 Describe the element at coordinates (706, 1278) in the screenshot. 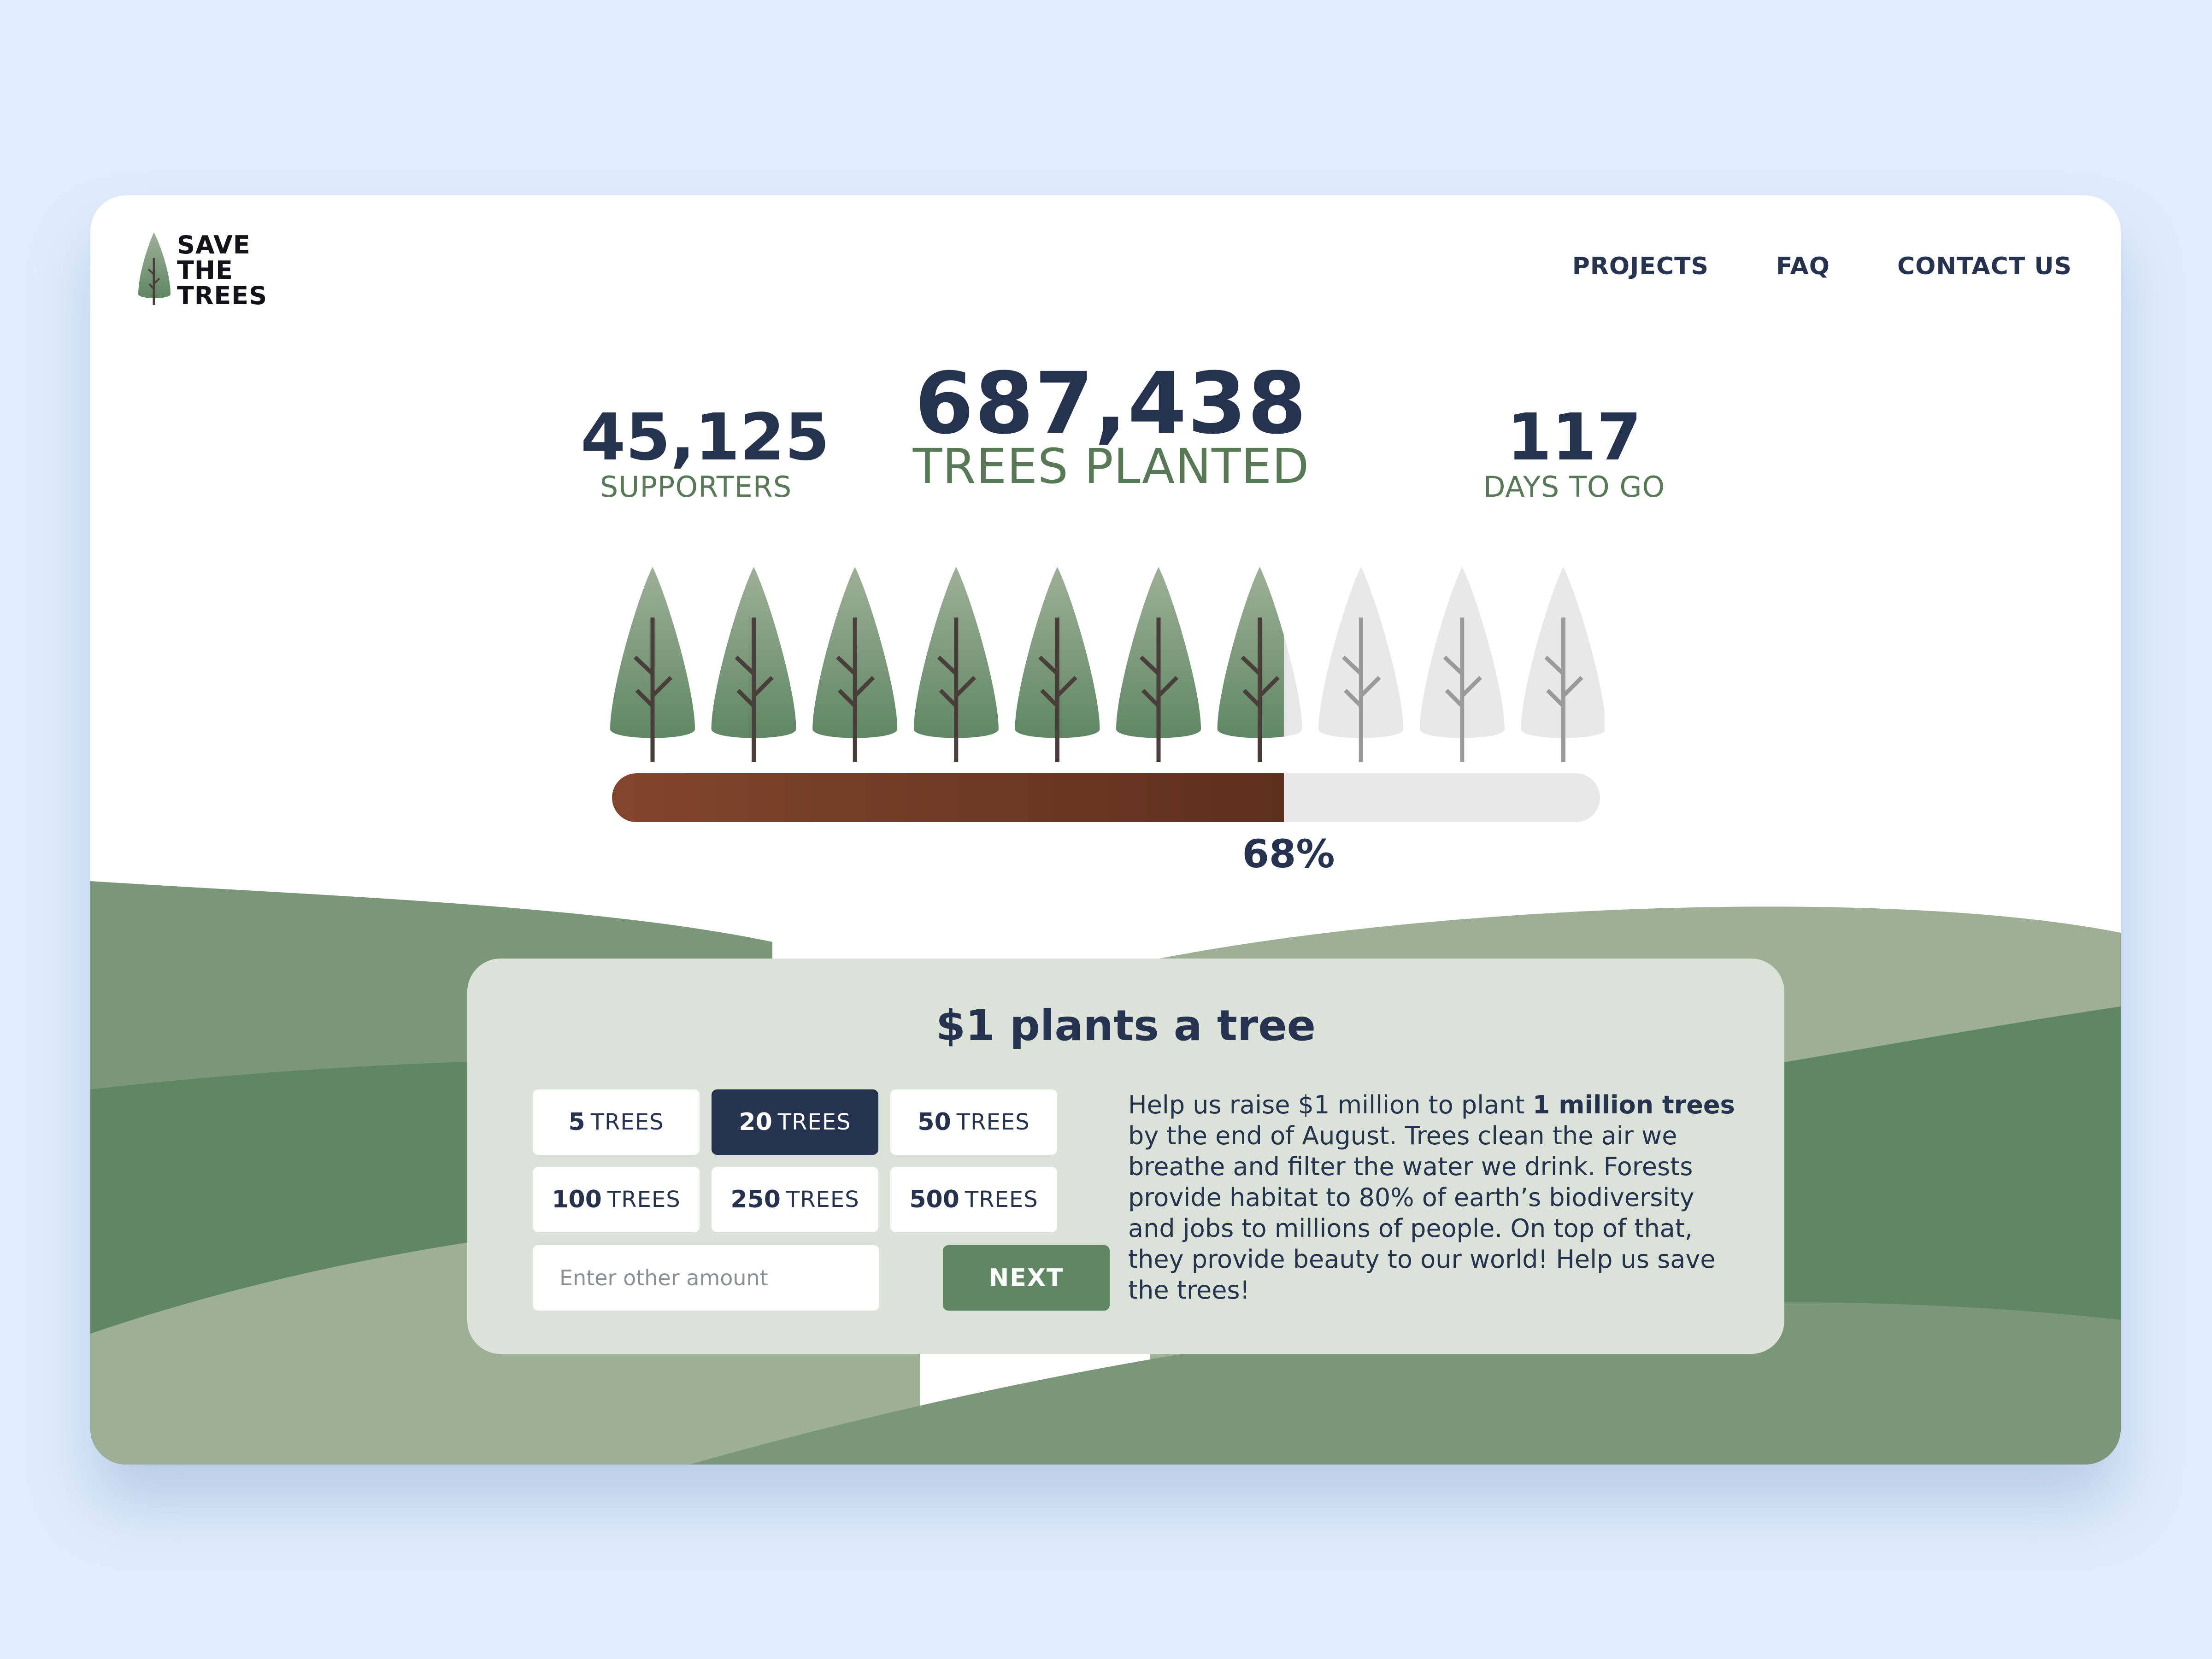

I see `other-amount-input: Enter other amount` at that location.